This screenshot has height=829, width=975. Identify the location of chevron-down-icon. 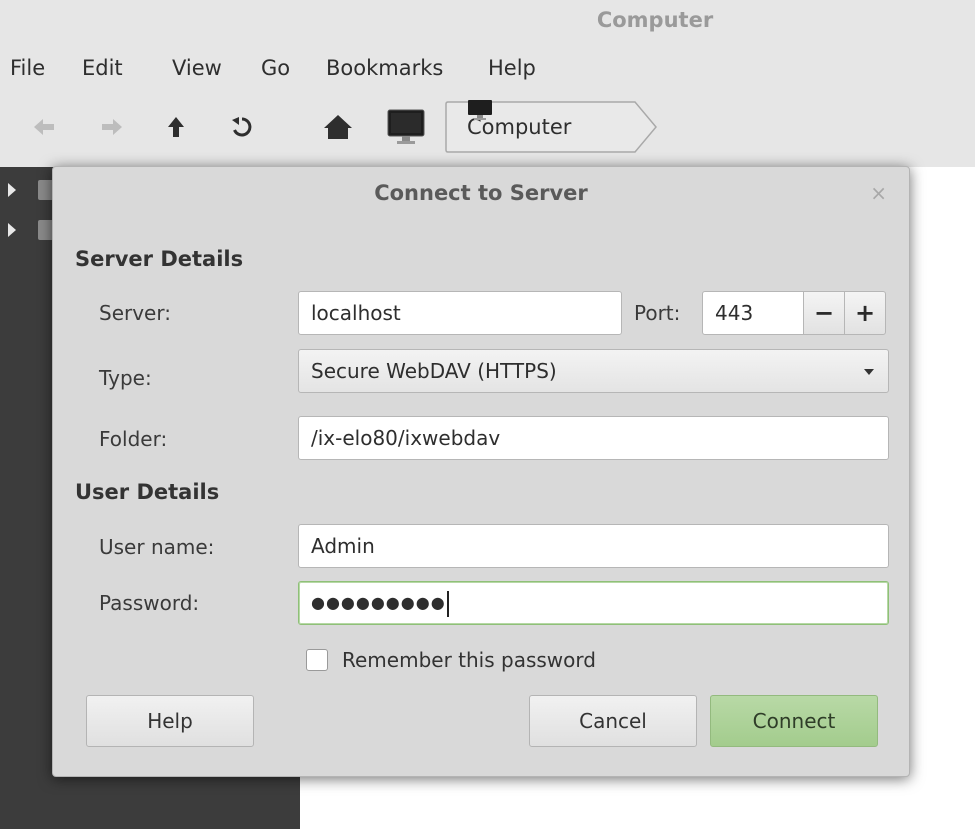
(869, 372).